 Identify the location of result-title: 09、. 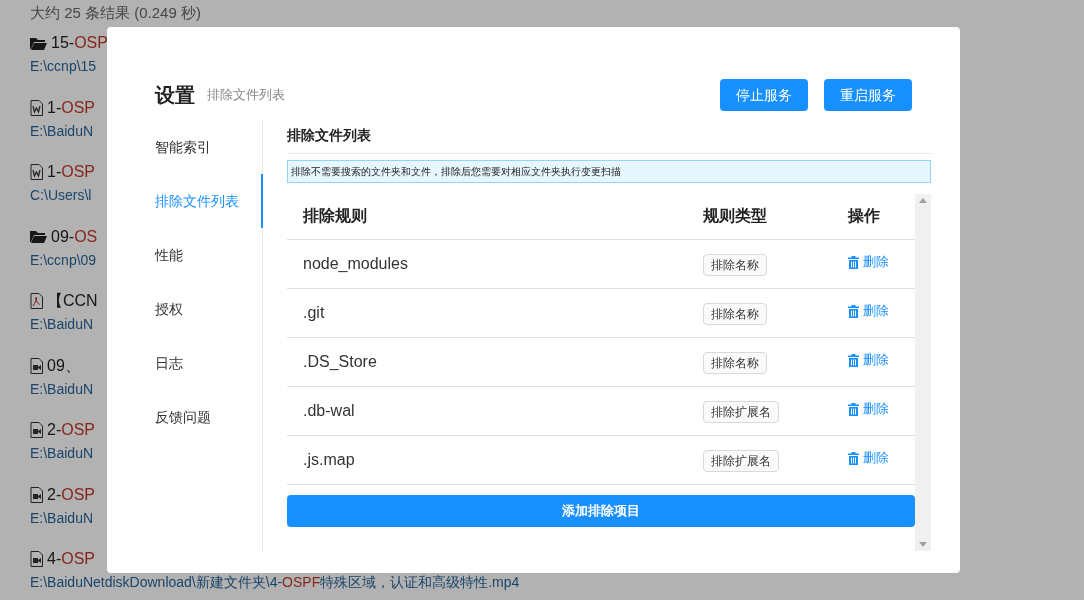
(64, 365).